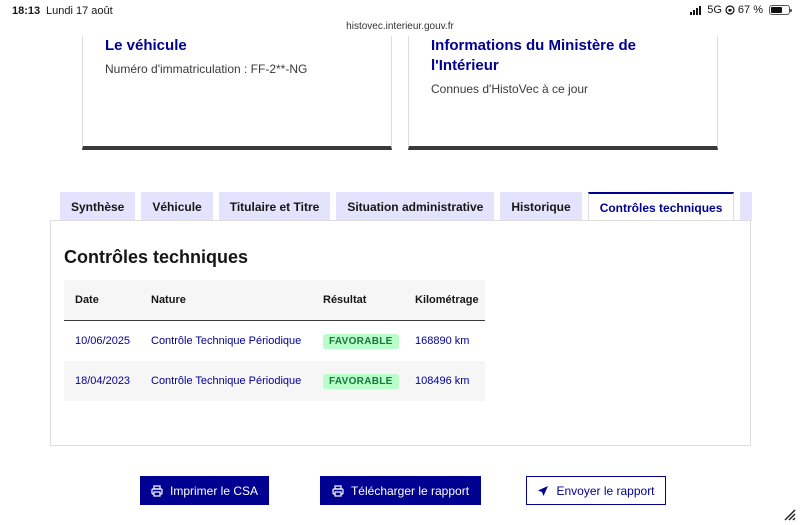 The width and height of the screenshot is (800, 525). What do you see at coordinates (661, 206) in the screenshot?
I see `tab-controles-techniques: Contrôles techniques` at bounding box center [661, 206].